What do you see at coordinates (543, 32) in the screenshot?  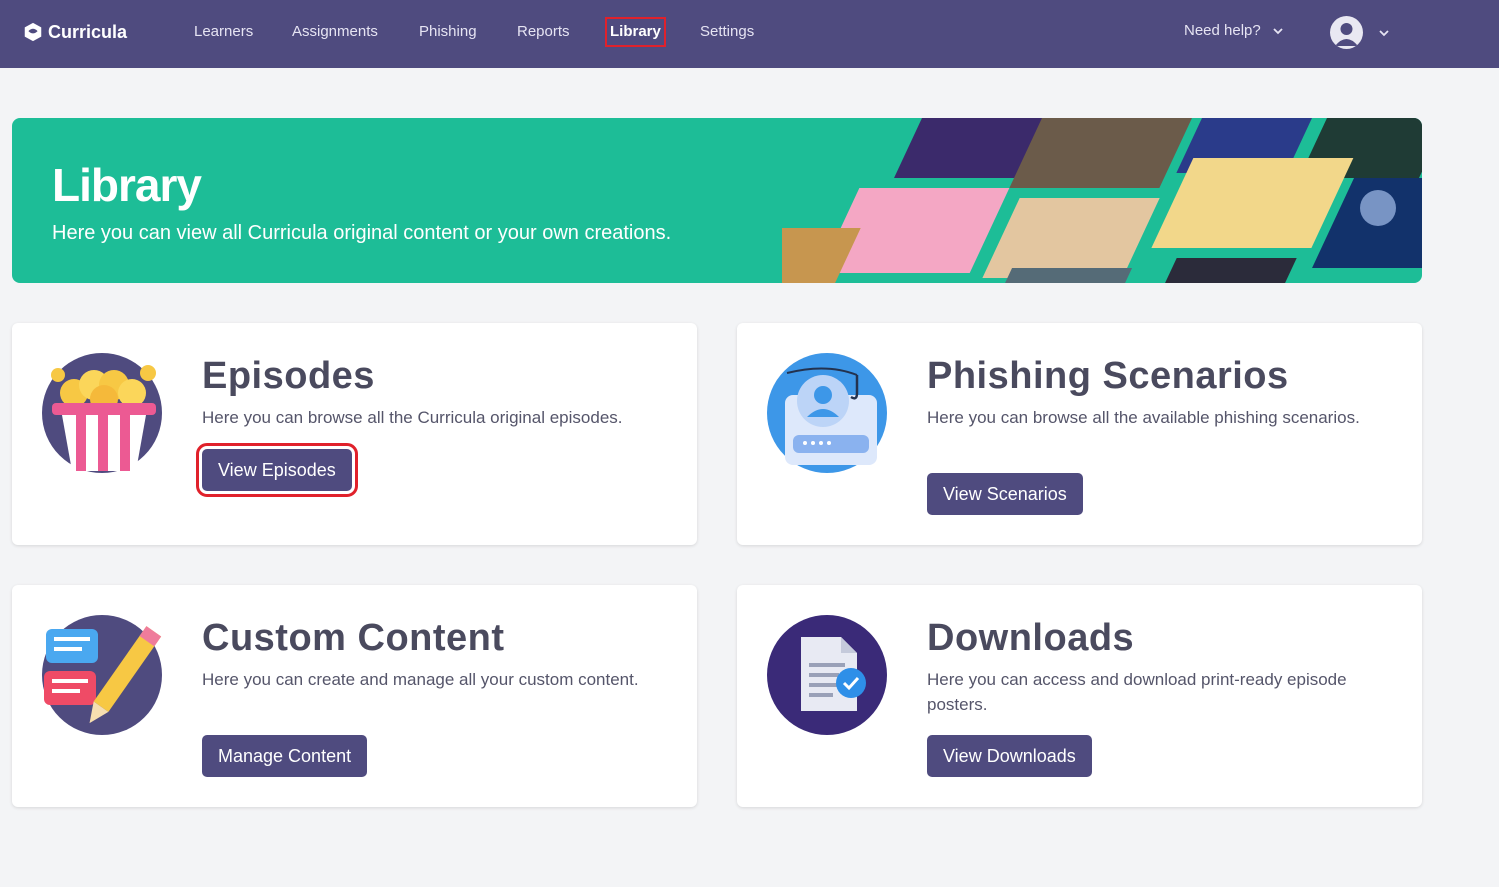 I see `nav-reports: Reports` at bounding box center [543, 32].